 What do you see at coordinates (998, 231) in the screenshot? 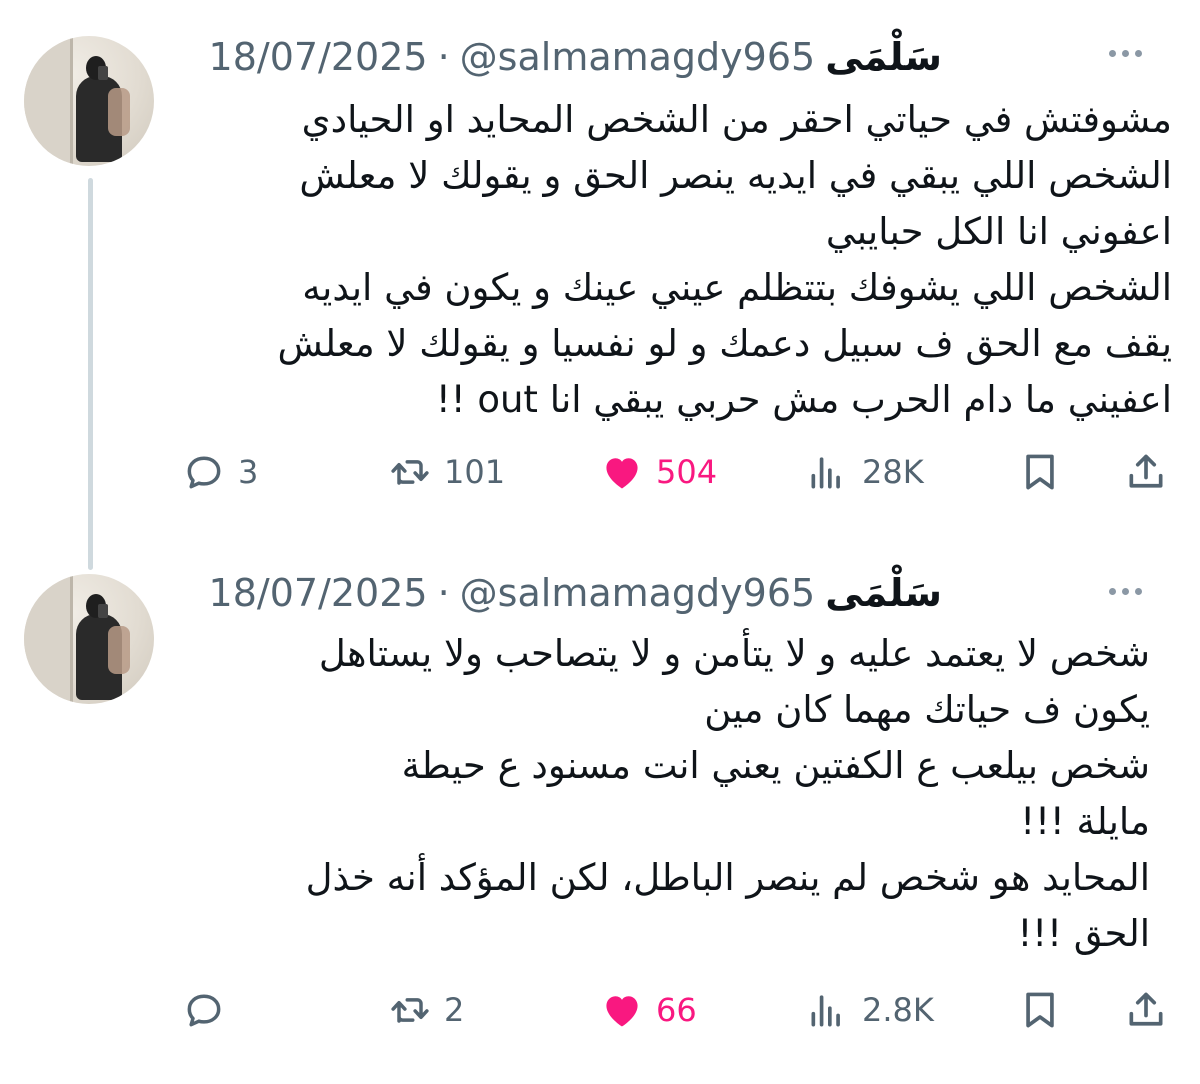
I see `tweet-text-line: اعفوني انا الكل حبايبي` at bounding box center [998, 231].